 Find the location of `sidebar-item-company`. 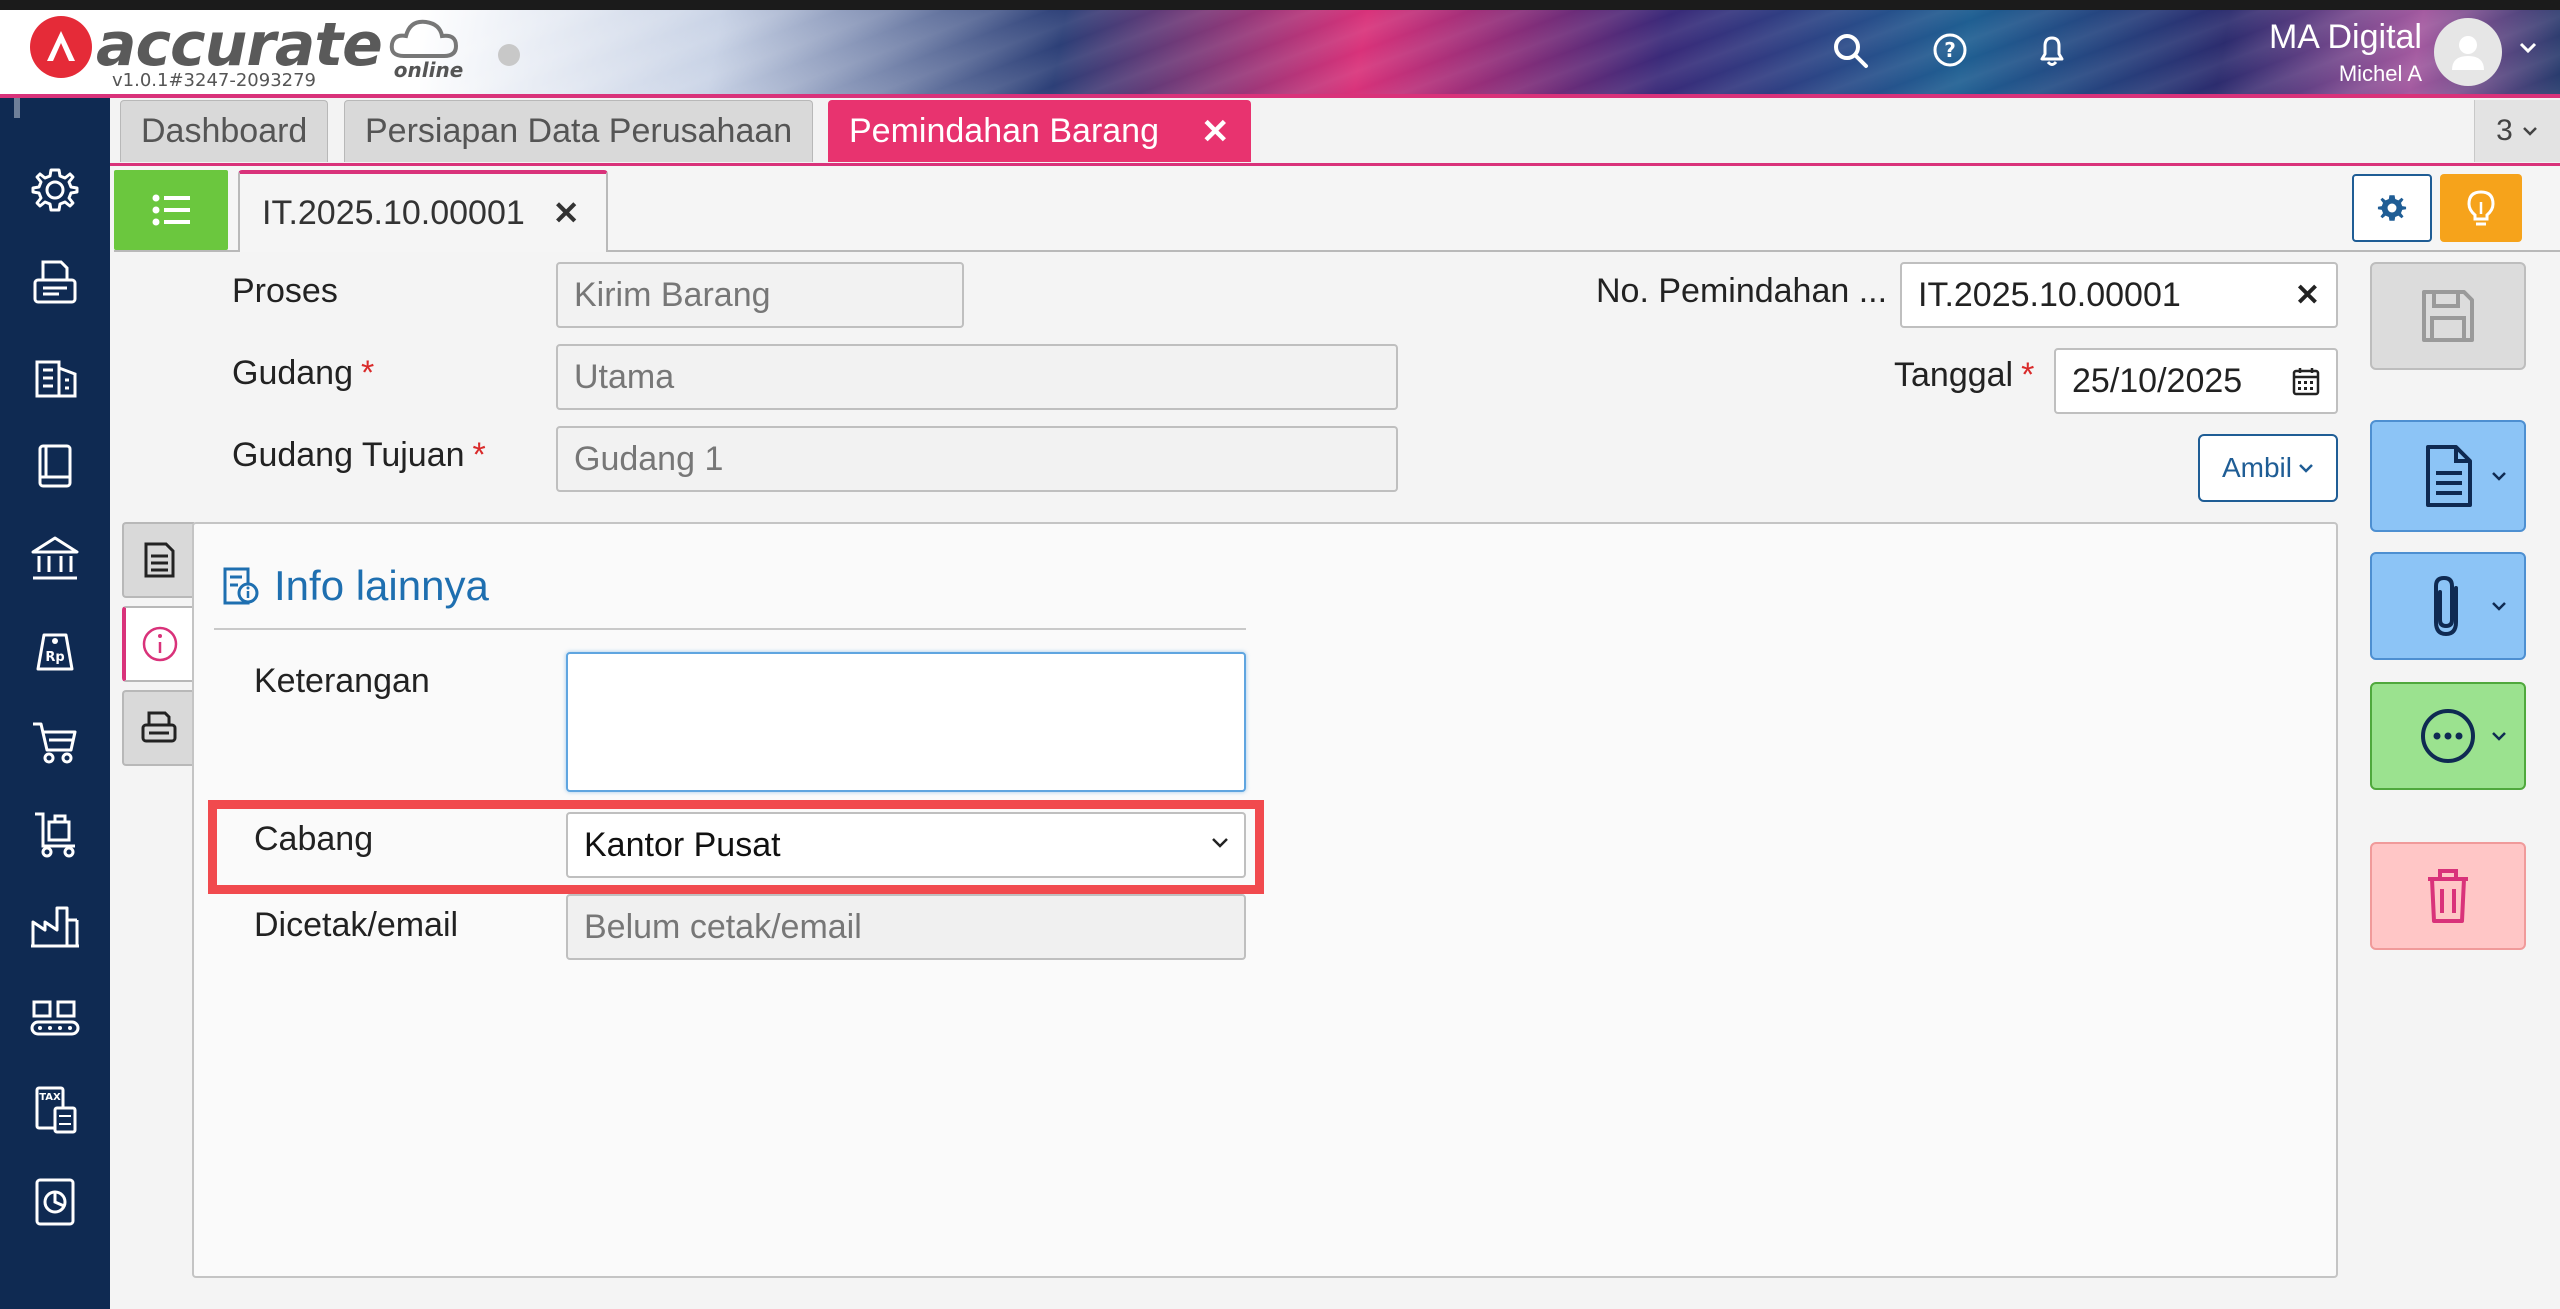

sidebar-item-company is located at coordinates (55, 374).